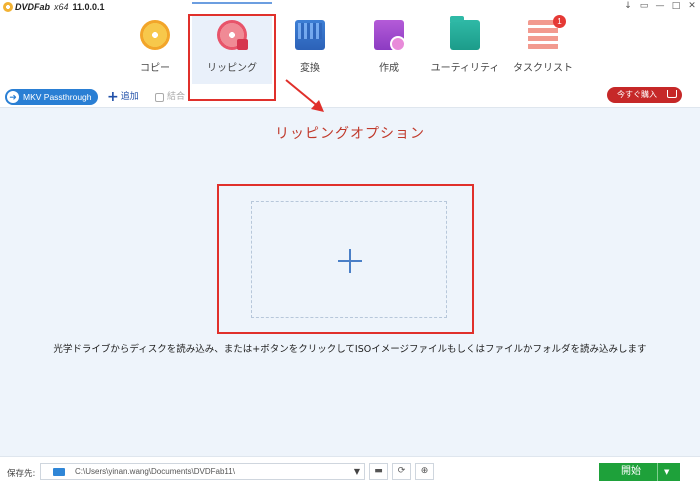  Describe the element at coordinates (671, 472) in the screenshot. I see `start-options-chevron-icon: ▼` at that location.